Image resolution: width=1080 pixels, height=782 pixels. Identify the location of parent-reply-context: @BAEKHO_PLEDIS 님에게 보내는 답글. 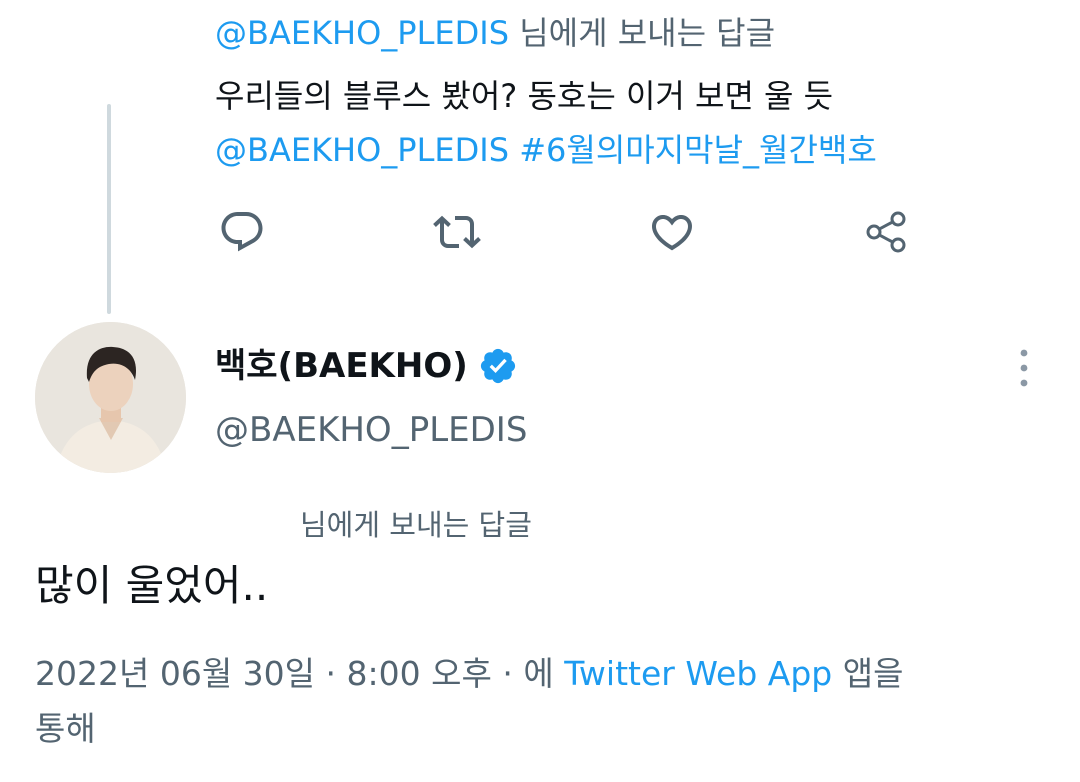
(495, 33).